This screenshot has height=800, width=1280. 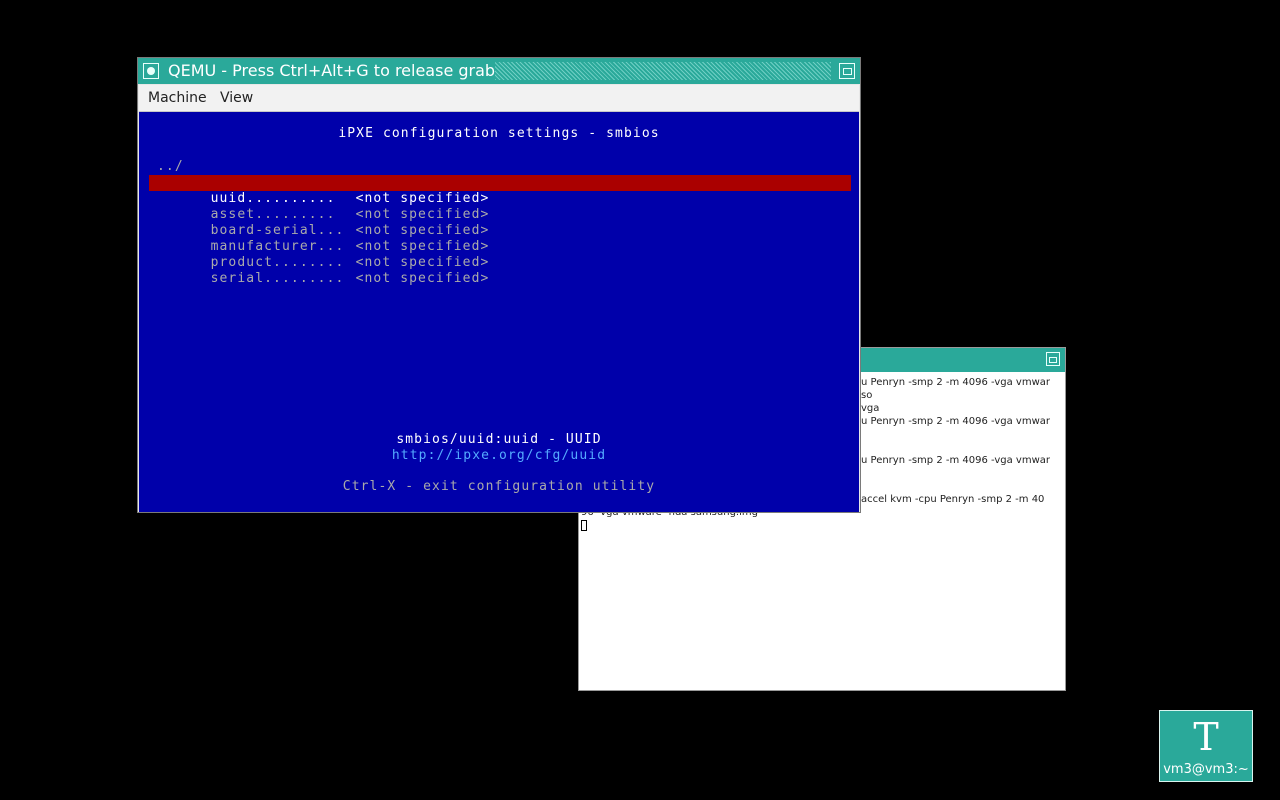 What do you see at coordinates (500, 190) in the screenshot?
I see `setting-row-uuid: uuid.......... <not specified>` at bounding box center [500, 190].